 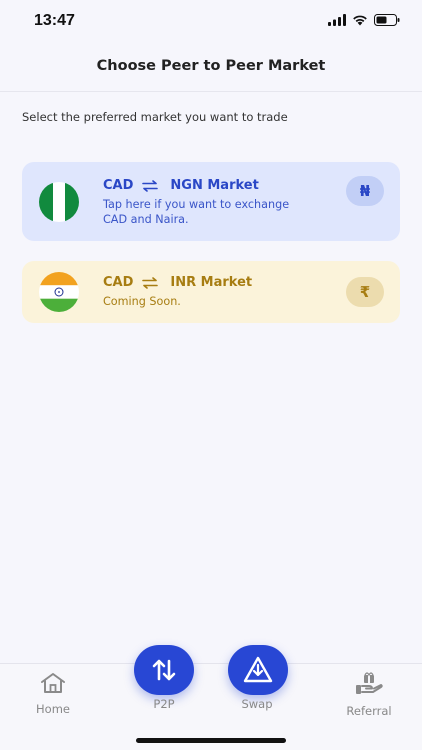 What do you see at coordinates (360, 20) in the screenshot?
I see `wifi-icon` at bounding box center [360, 20].